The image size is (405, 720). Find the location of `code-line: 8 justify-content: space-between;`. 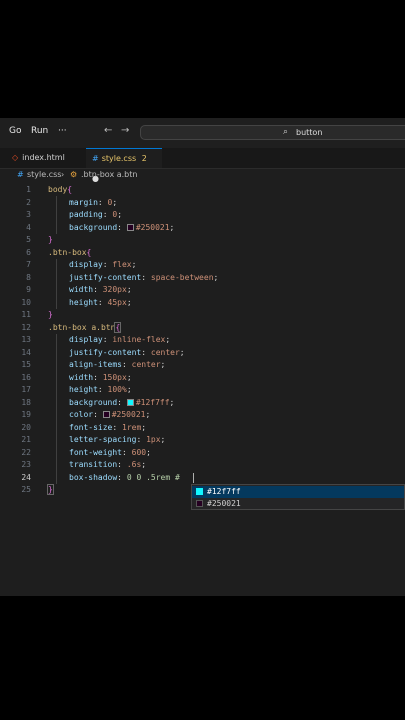

code-line: 8 justify-content: space-between; is located at coordinates (202, 278).